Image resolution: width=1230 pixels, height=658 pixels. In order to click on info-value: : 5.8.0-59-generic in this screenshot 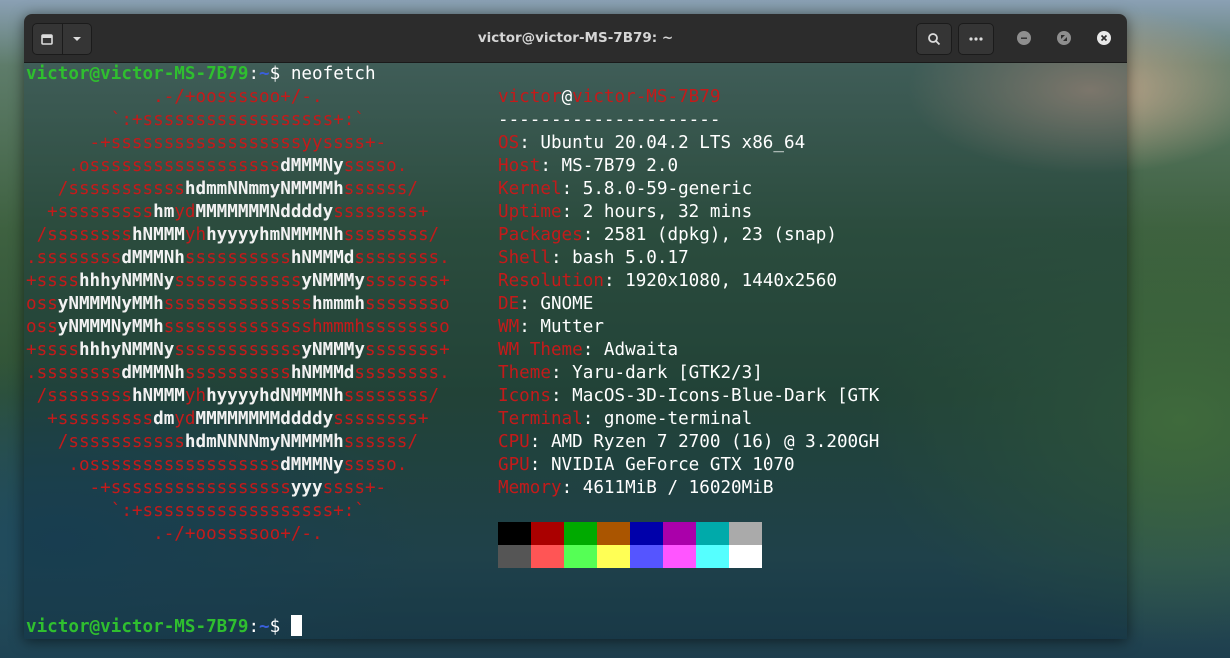, I will do `click(657, 189)`.